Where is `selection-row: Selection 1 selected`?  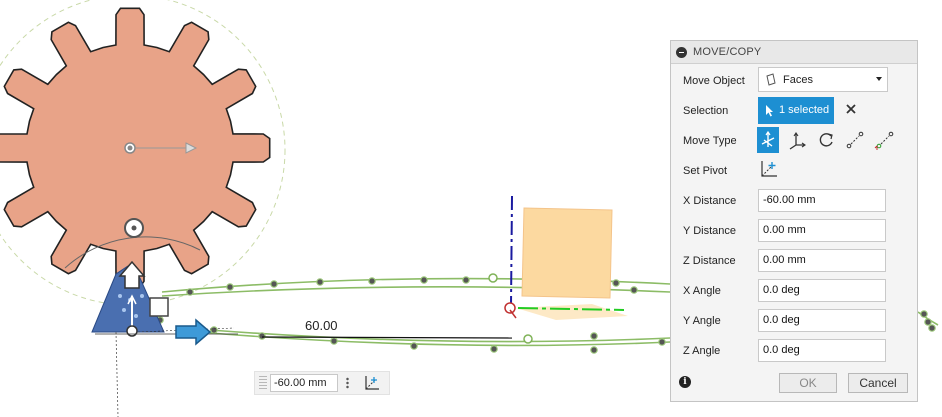 selection-row: Selection 1 selected is located at coordinates (795, 111).